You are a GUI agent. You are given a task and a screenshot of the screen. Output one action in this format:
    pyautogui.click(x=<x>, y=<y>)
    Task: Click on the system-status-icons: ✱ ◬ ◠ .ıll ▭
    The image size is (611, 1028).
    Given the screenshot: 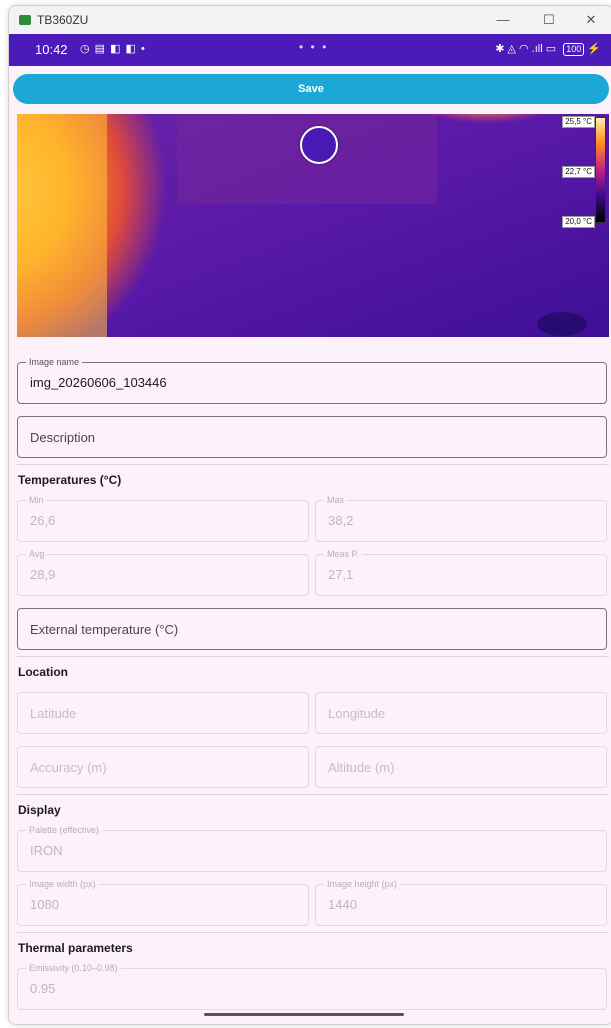 What is the action you would take?
    pyautogui.click(x=526, y=49)
    